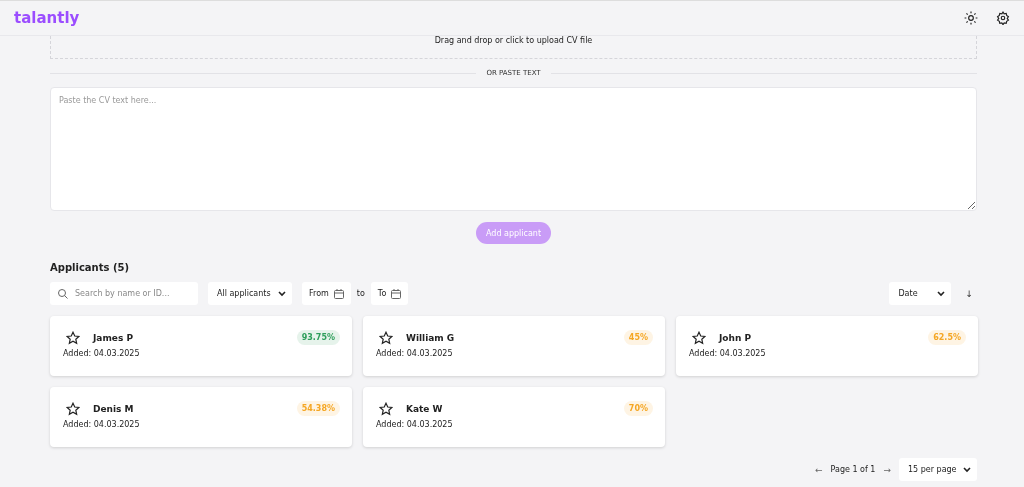 The height and width of the screenshot is (487, 1024). I want to click on applicant-card: James P 93.75% Added: 04.03.2025, so click(201, 346).